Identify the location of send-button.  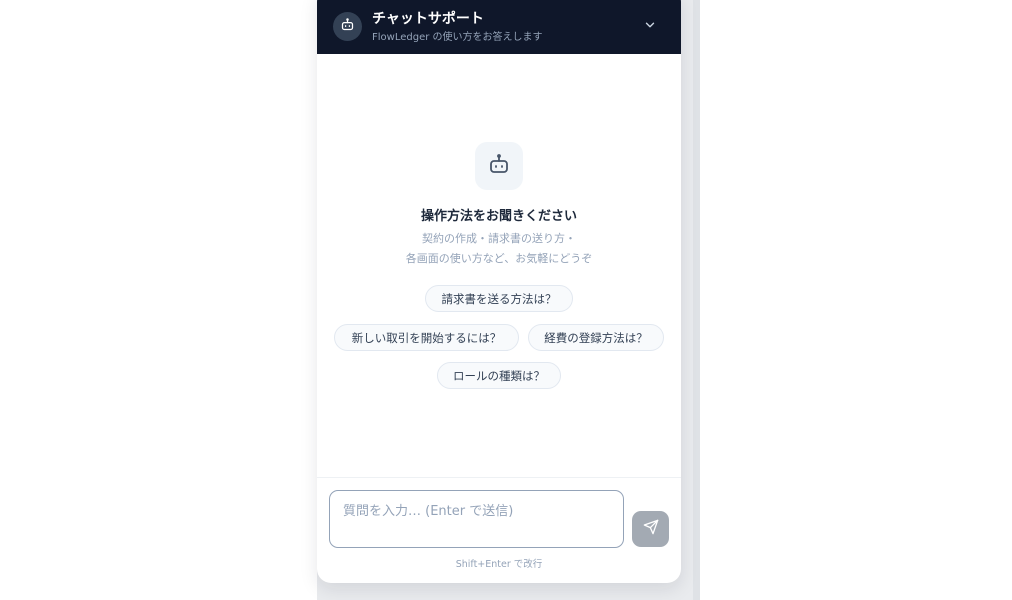
(650, 529).